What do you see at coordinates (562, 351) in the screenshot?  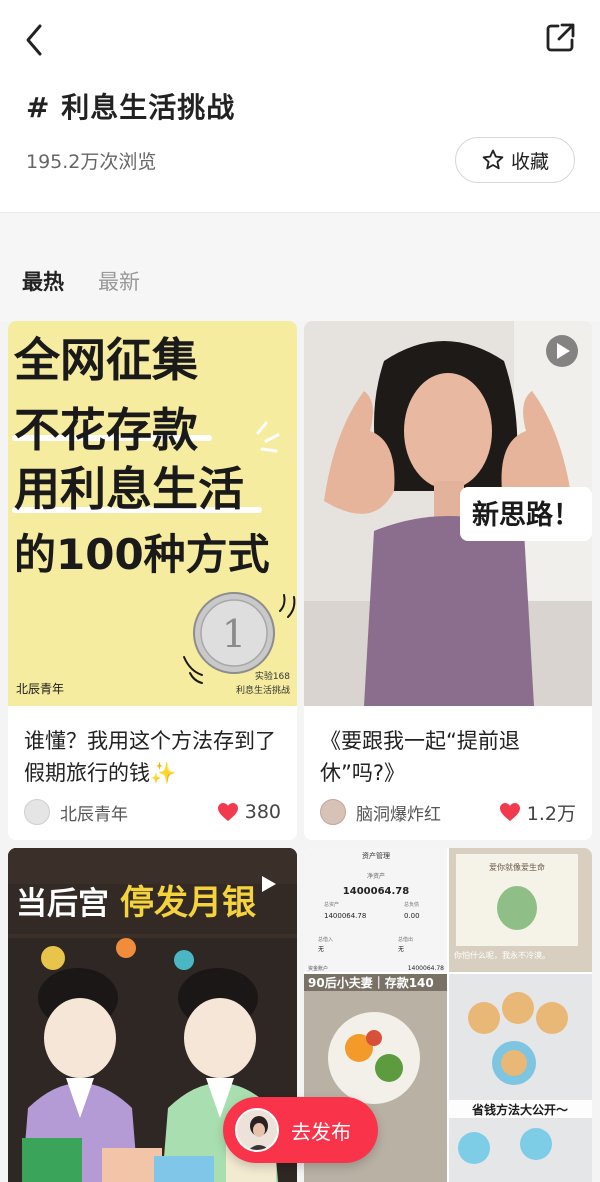 I see `play-icon` at bounding box center [562, 351].